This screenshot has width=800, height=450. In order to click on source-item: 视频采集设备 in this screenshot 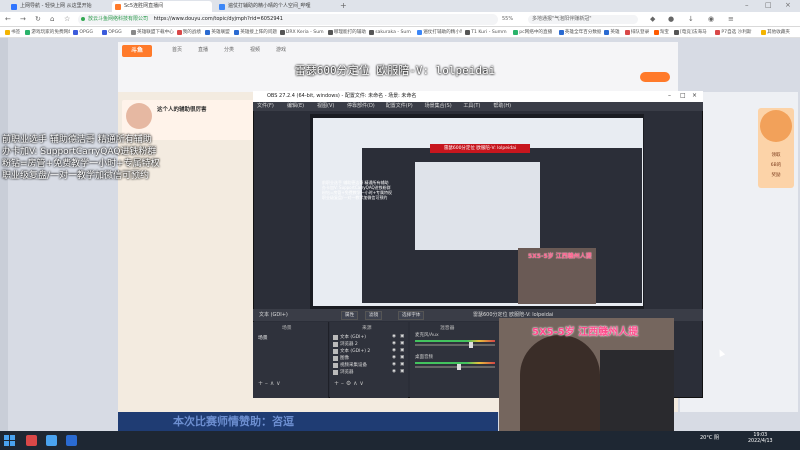, I will do `click(353, 365)`.